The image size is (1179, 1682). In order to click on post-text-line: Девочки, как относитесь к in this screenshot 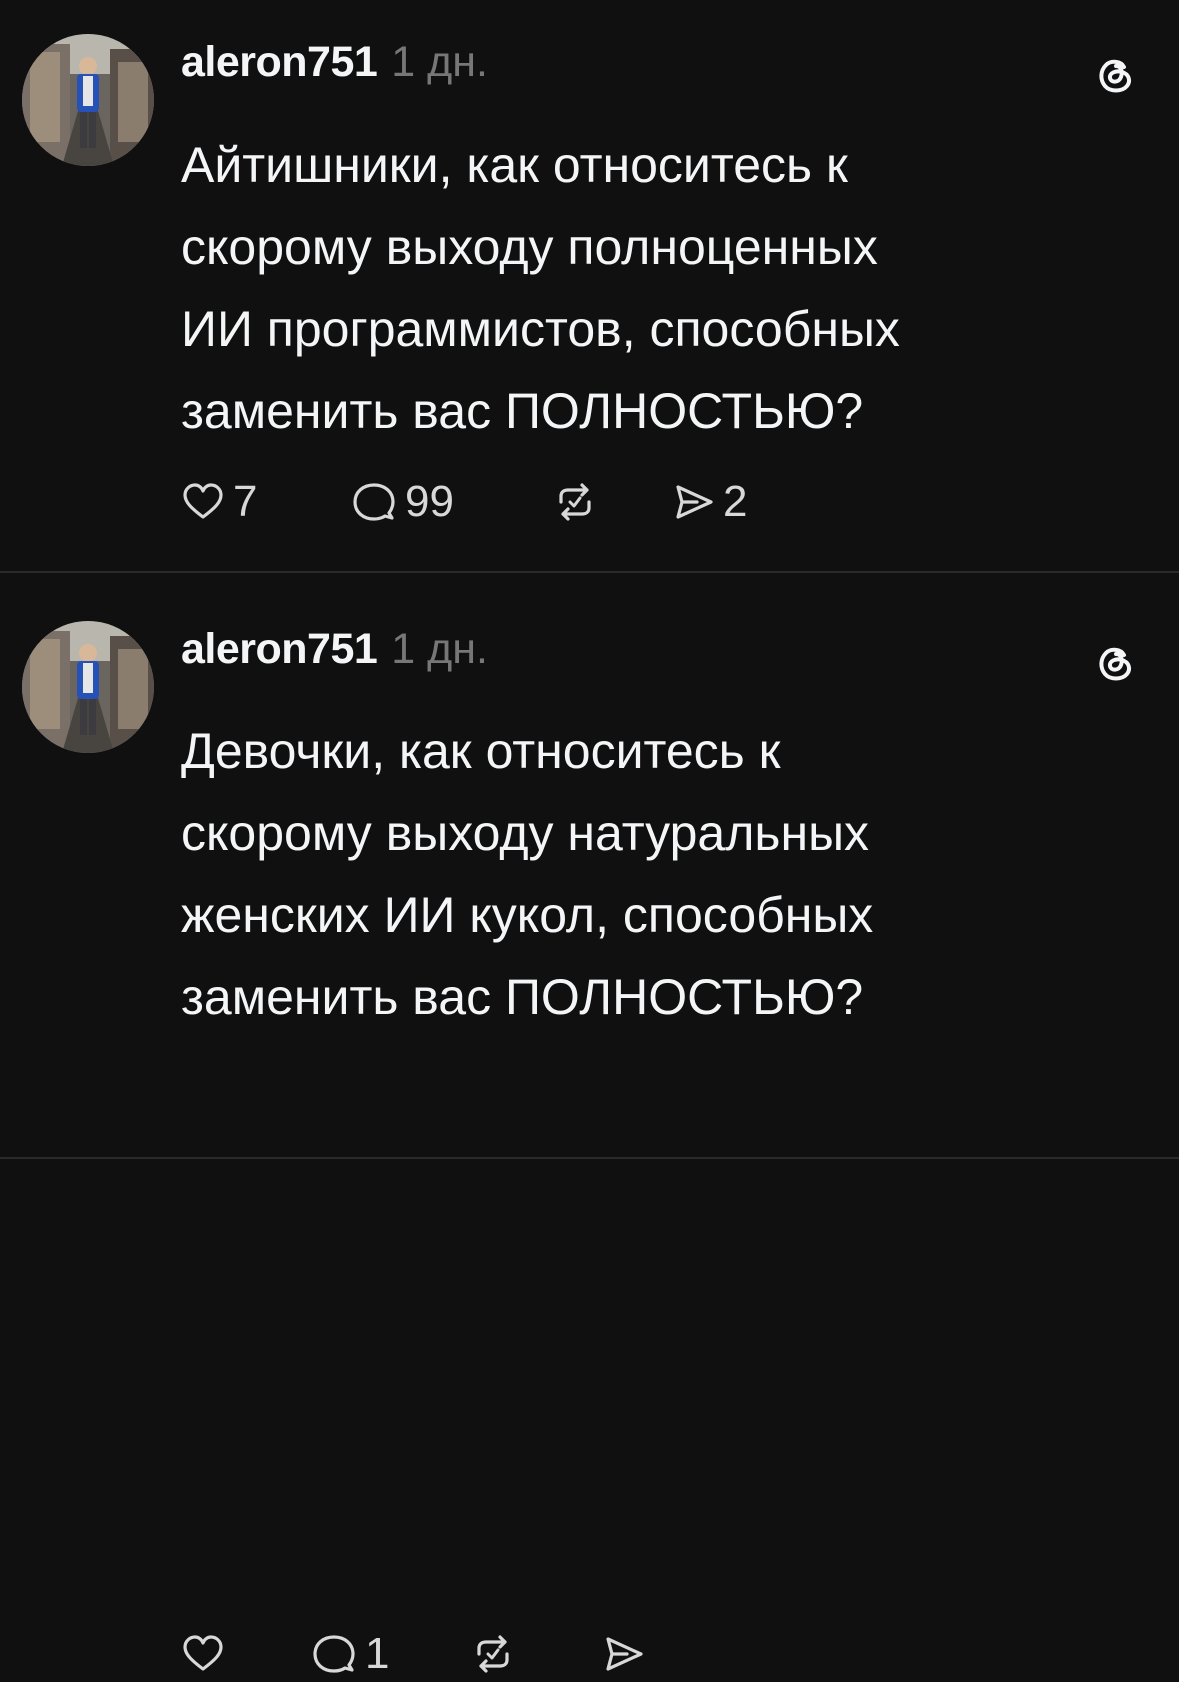, I will do `click(481, 751)`.